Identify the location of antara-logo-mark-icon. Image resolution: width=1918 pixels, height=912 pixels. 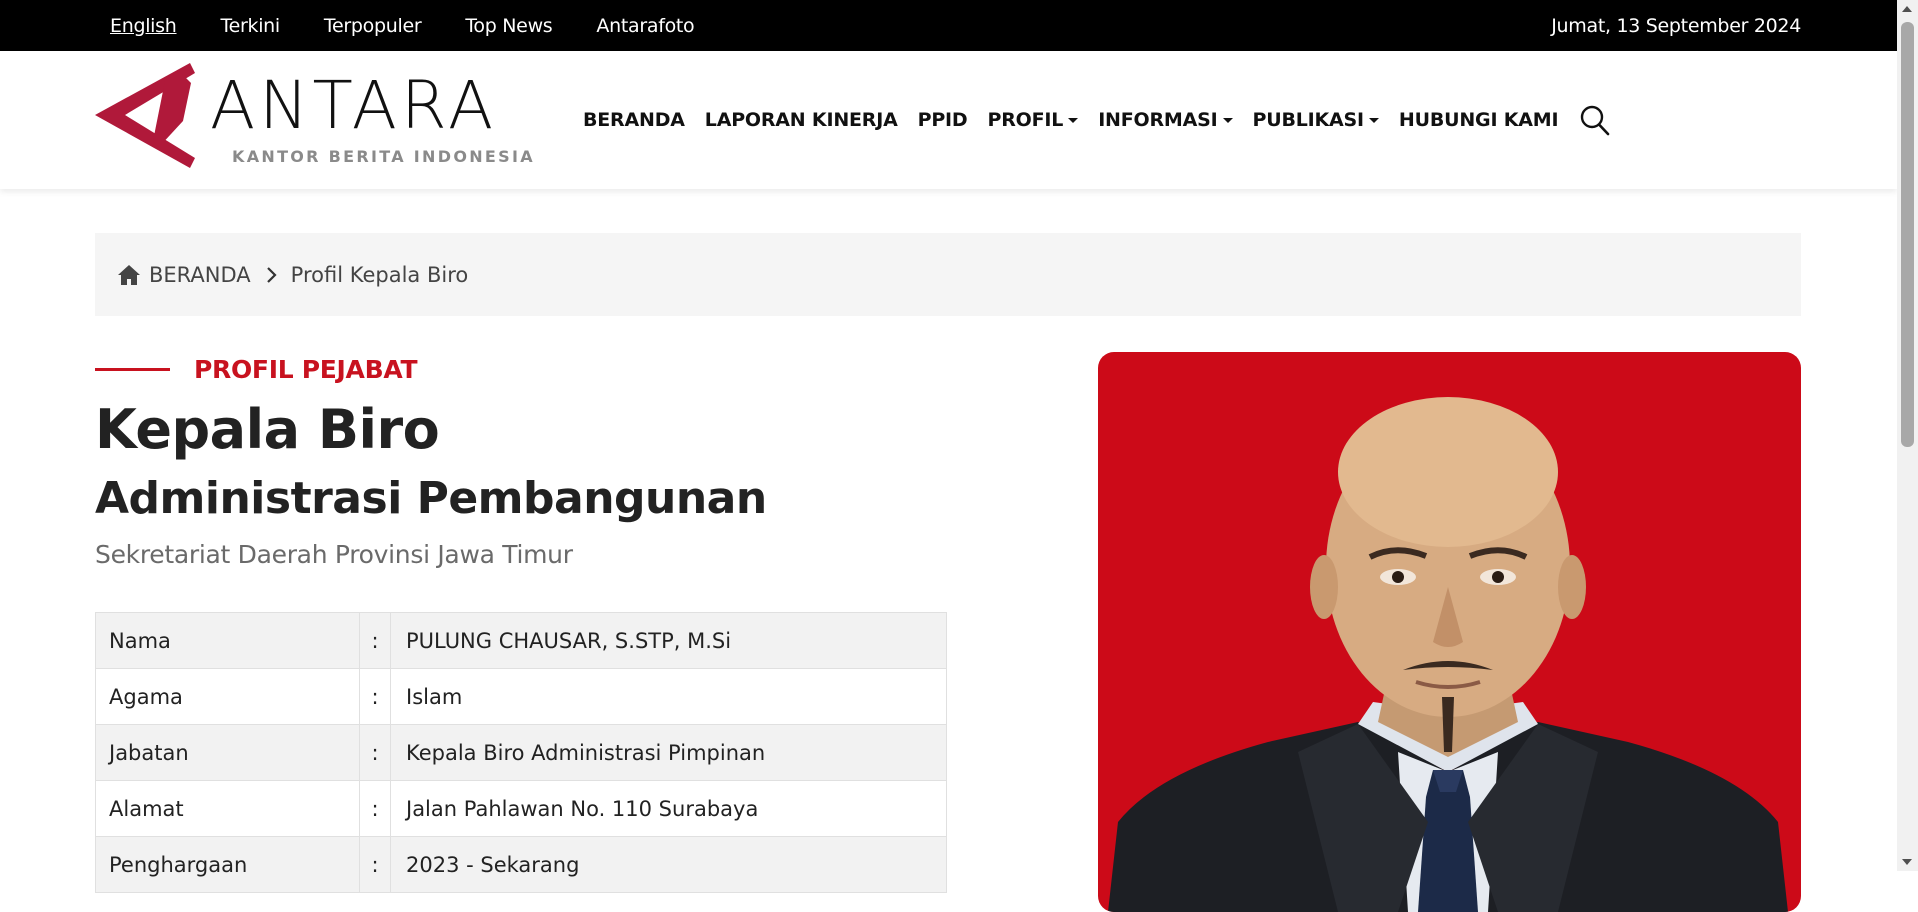
(145, 115).